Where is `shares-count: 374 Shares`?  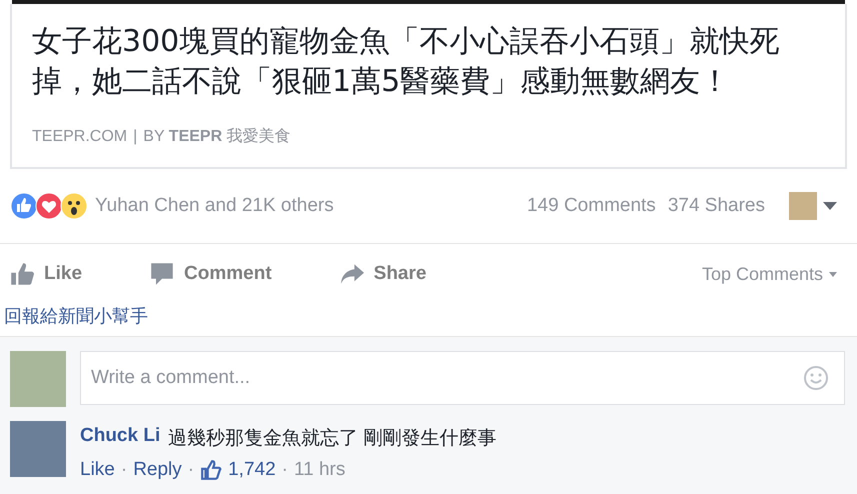
shares-count: 374 Shares is located at coordinates (716, 206).